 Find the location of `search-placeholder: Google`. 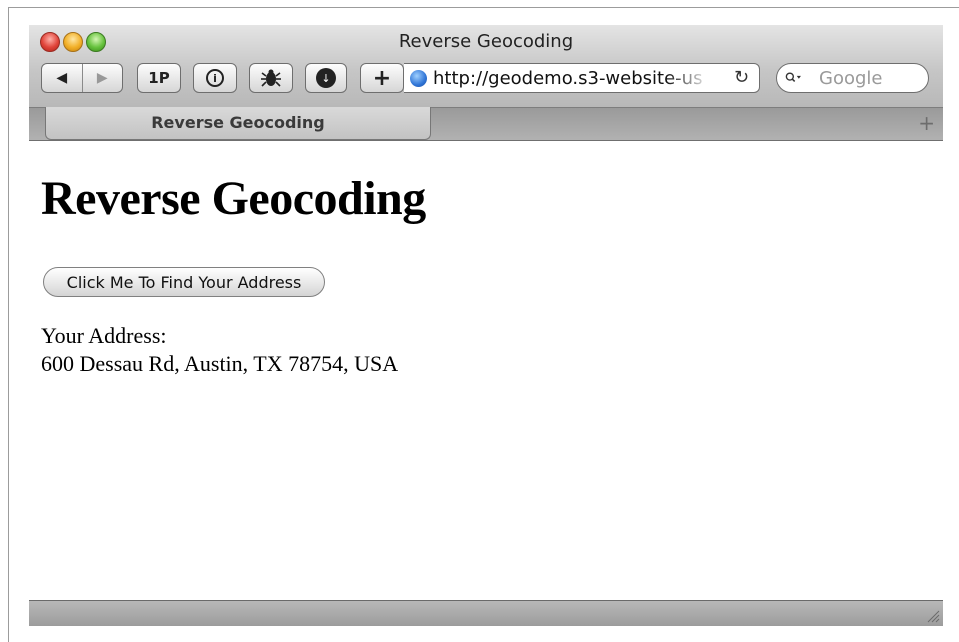

search-placeholder: Google is located at coordinates (851, 78).